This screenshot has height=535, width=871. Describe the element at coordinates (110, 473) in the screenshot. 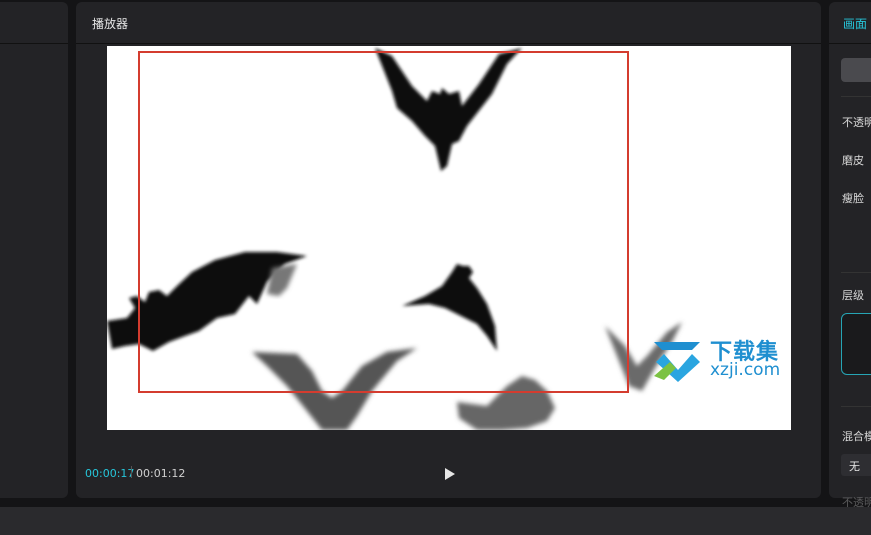

I see `current-time: 00:00:17` at that location.